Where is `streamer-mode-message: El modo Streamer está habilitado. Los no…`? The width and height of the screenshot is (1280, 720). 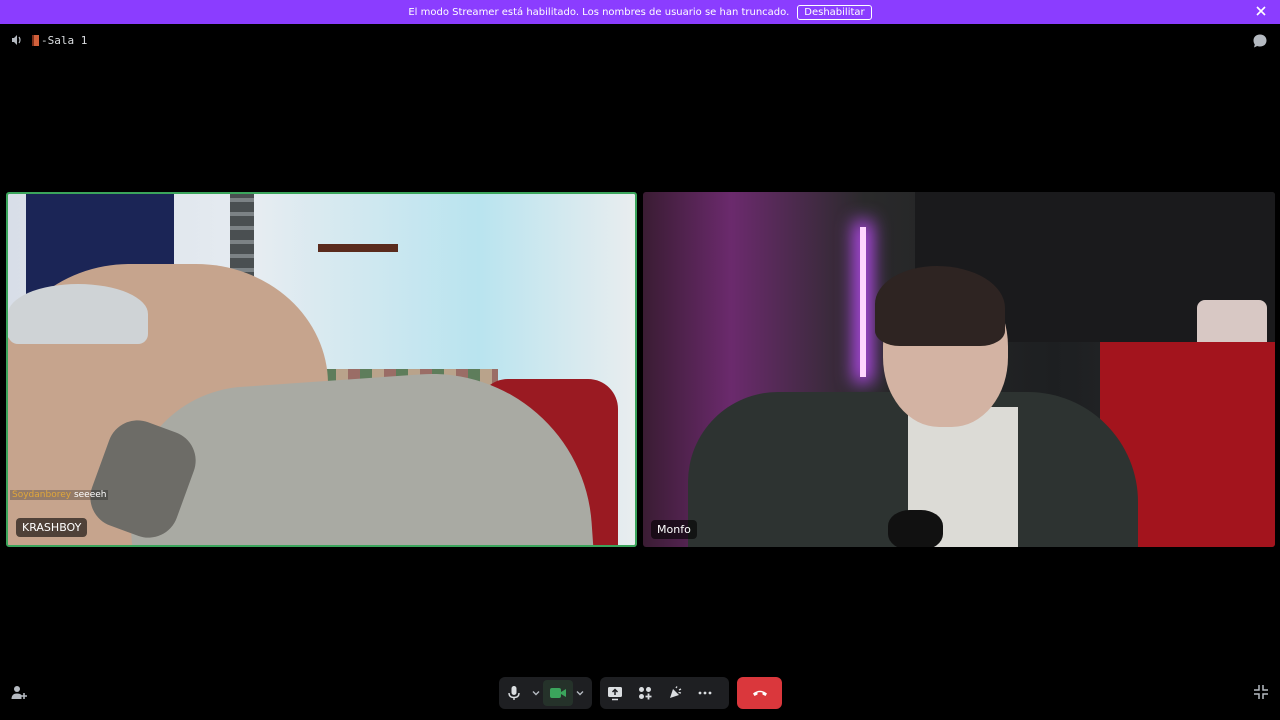
streamer-mode-message: El modo Streamer está habilitado. Los no… is located at coordinates (599, 12).